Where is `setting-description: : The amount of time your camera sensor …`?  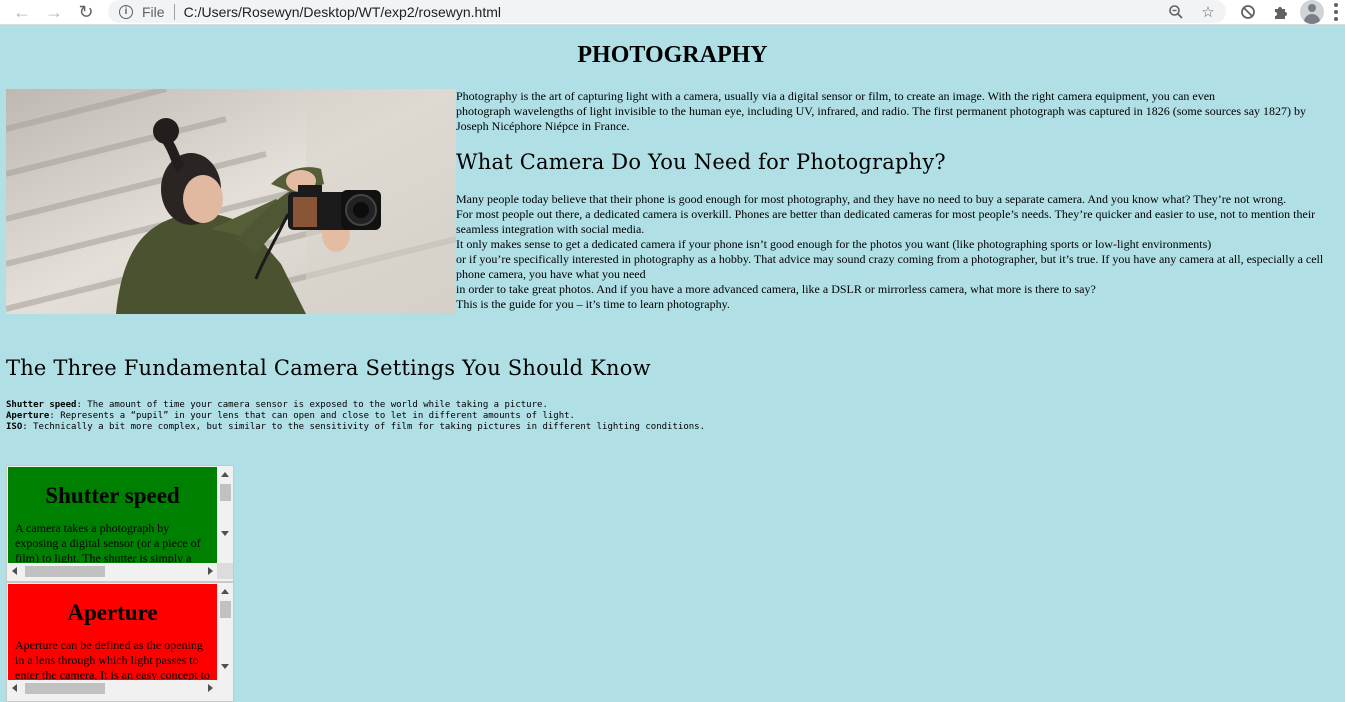 setting-description: : The amount of time your camera sensor … is located at coordinates (312, 405).